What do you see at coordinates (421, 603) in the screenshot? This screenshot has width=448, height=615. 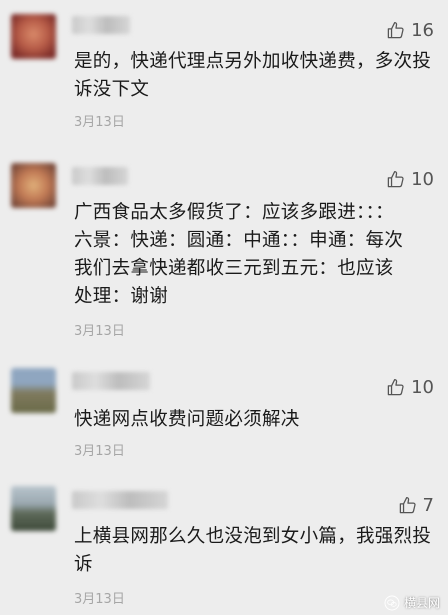 I see `watermark-label: 横县网` at bounding box center [421, 603].